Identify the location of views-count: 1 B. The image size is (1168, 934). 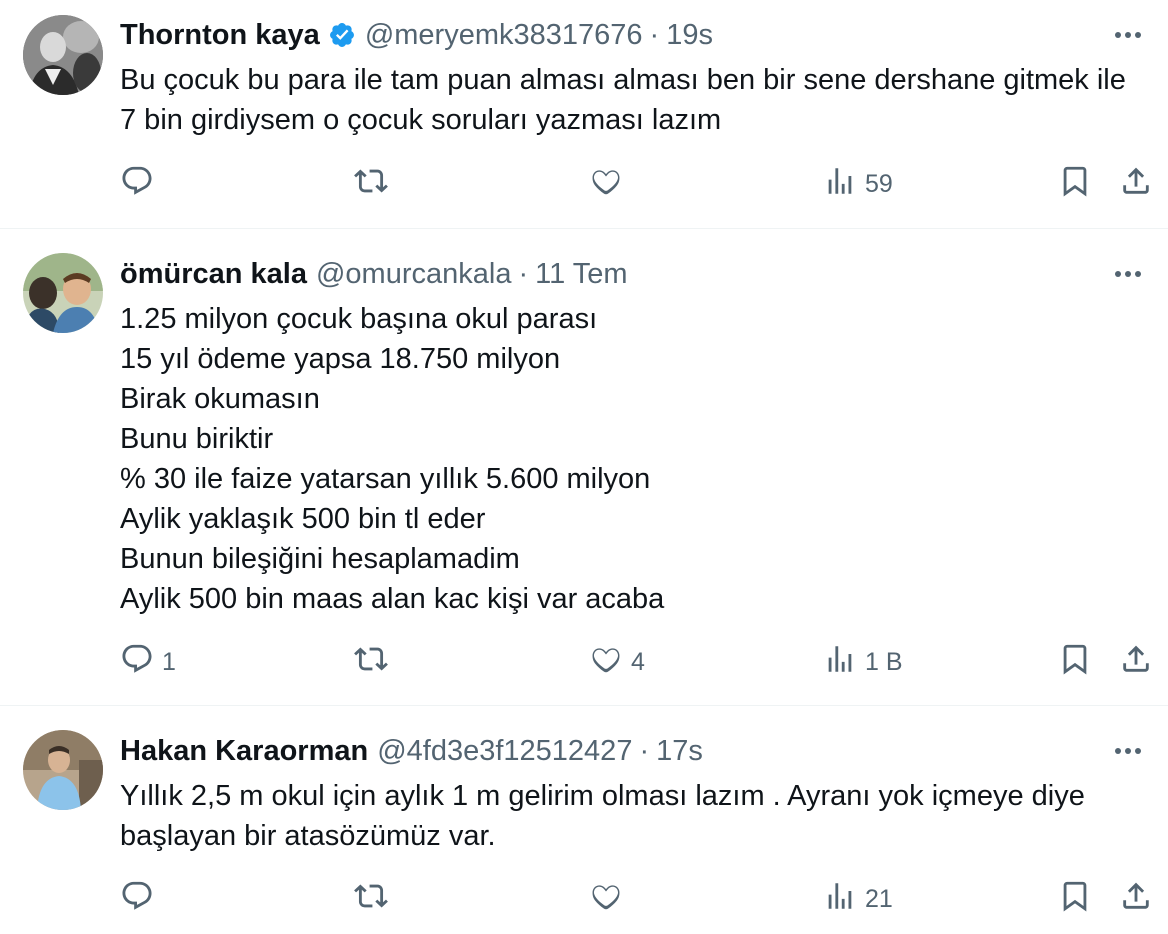
(884, 661).